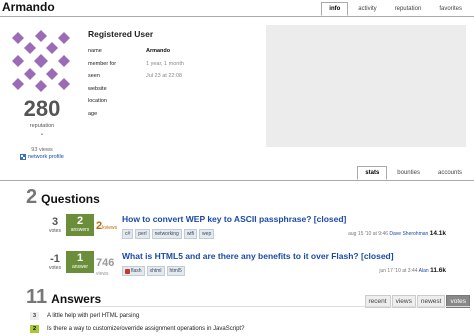  What do you see at coordinates (70, 199) in the screenshot?
I see `questions-label: Questions` at bounding box center [70, 199].